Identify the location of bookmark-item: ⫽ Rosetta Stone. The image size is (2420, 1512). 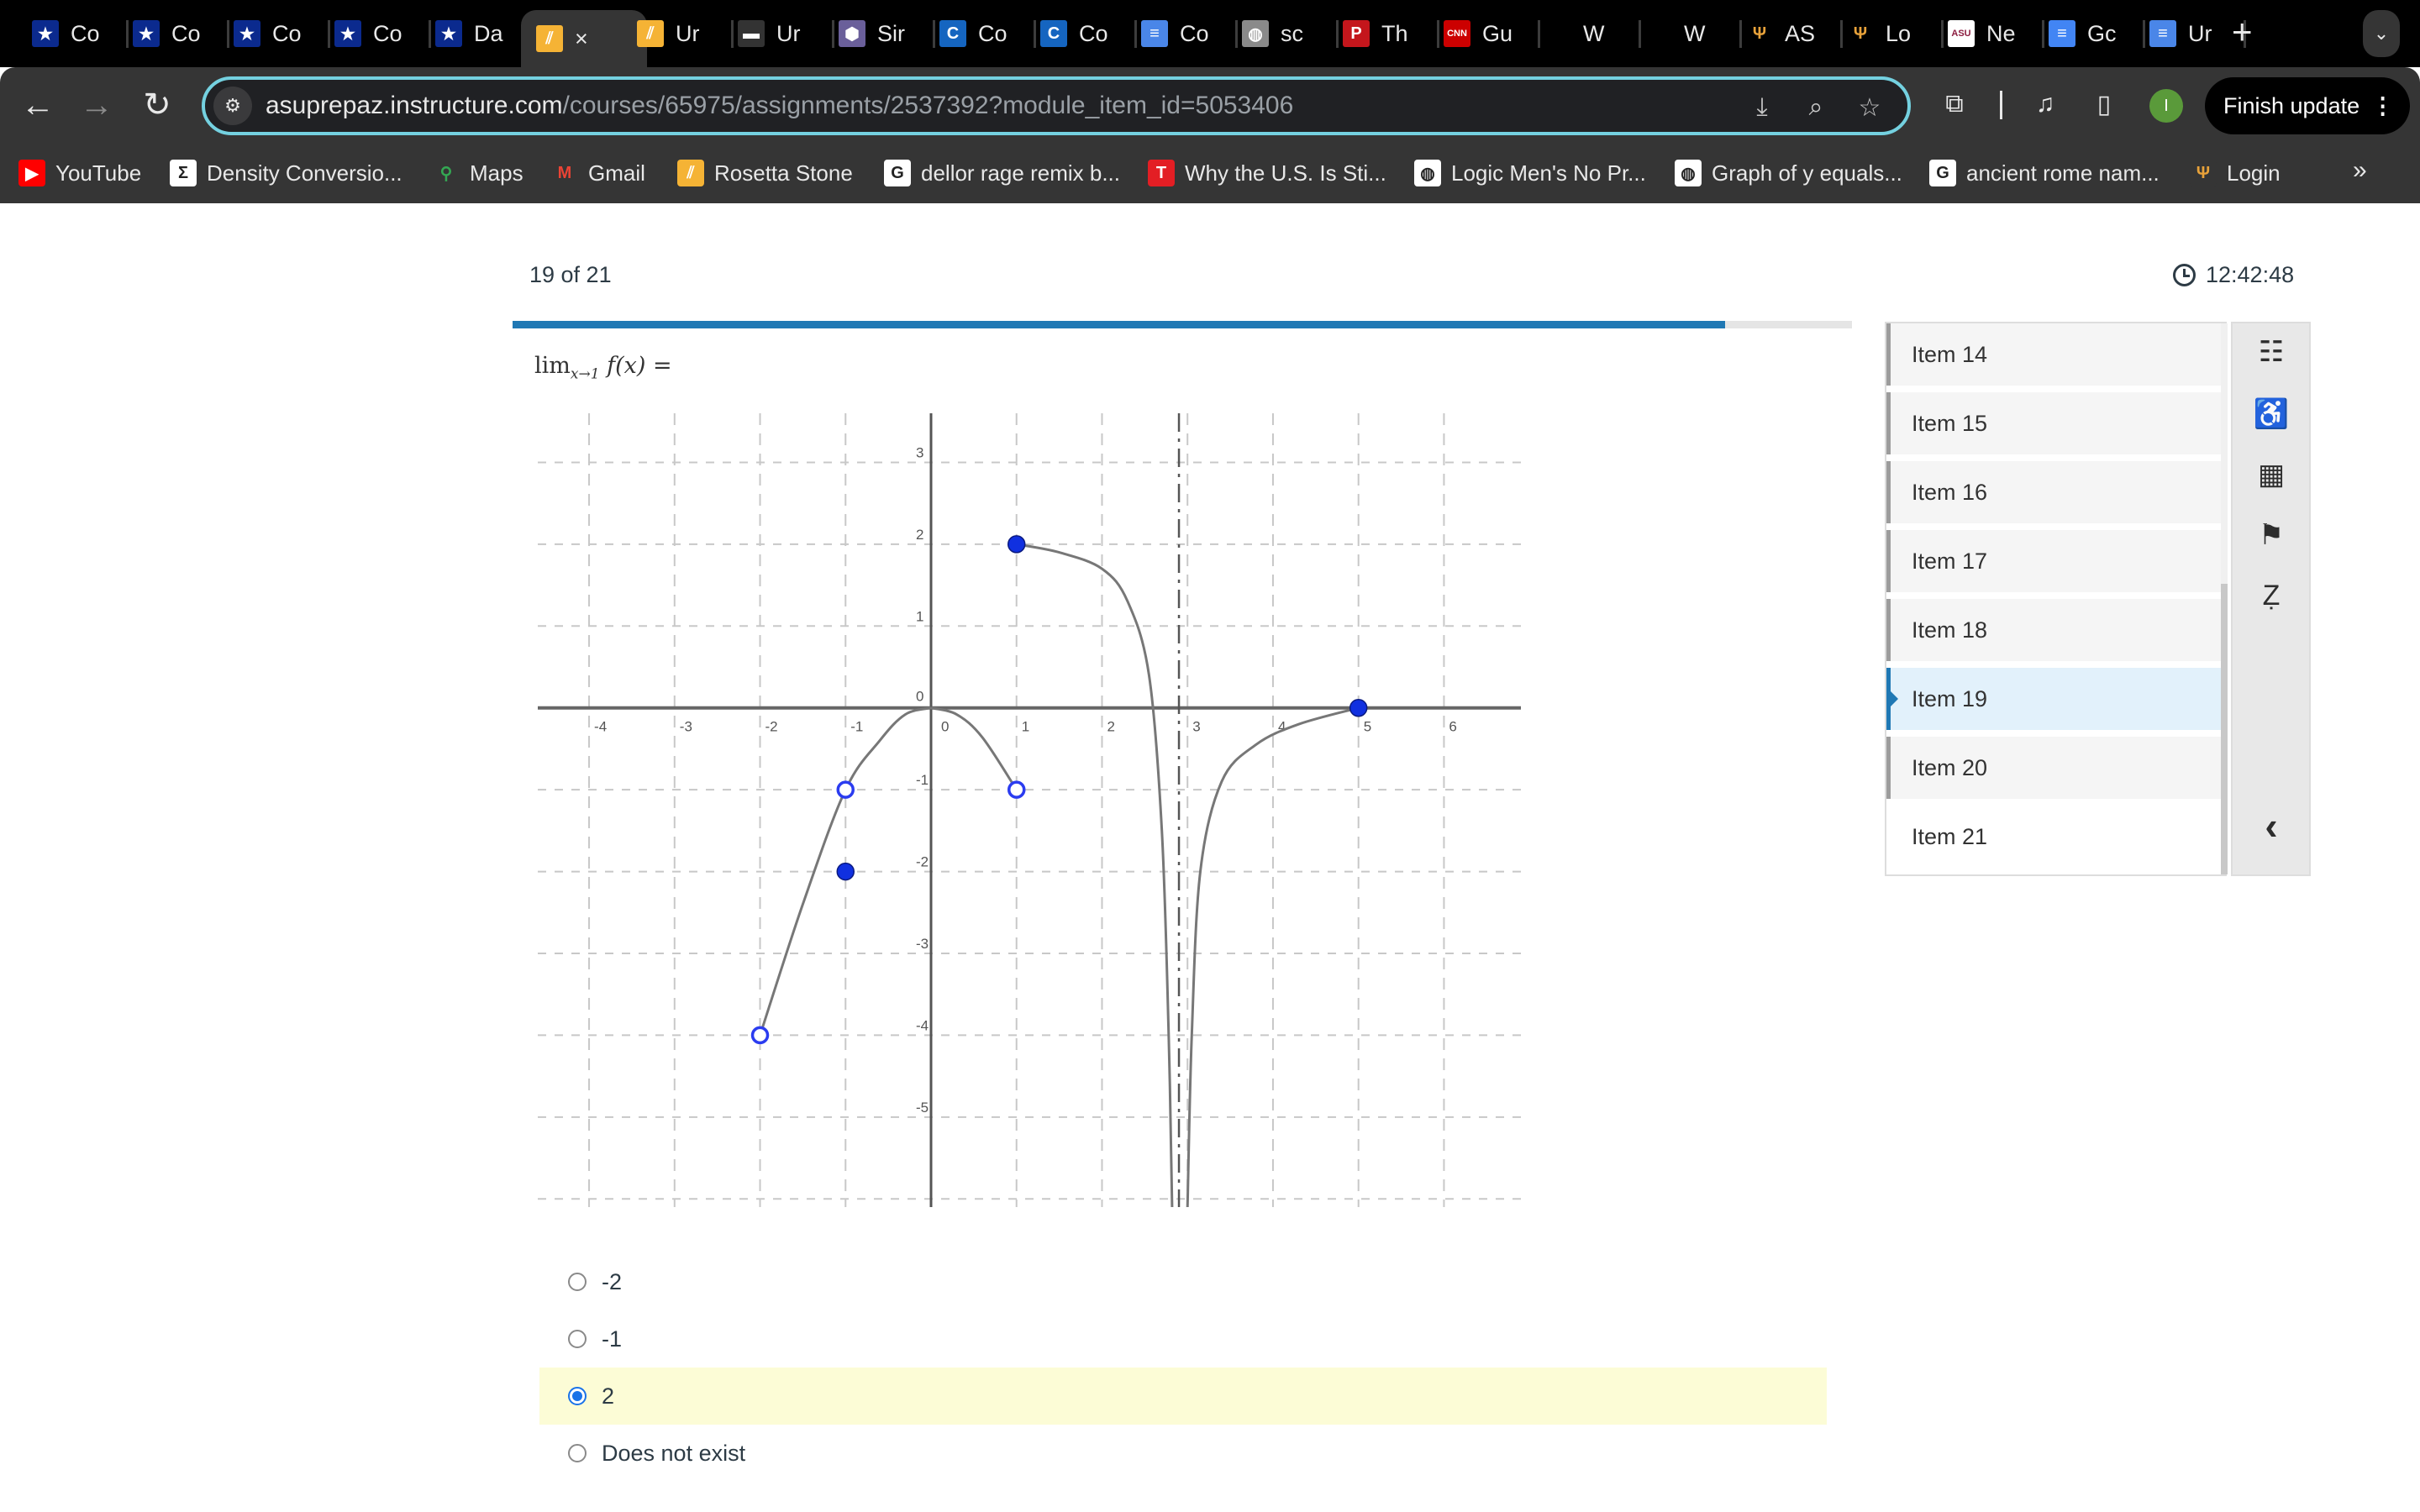
(765, 173).